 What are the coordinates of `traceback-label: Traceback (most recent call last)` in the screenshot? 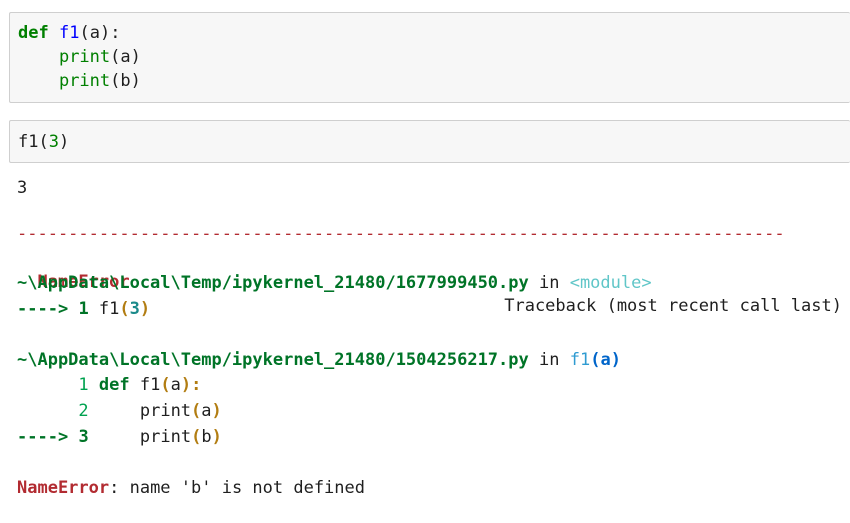 It's located at (673, 306).